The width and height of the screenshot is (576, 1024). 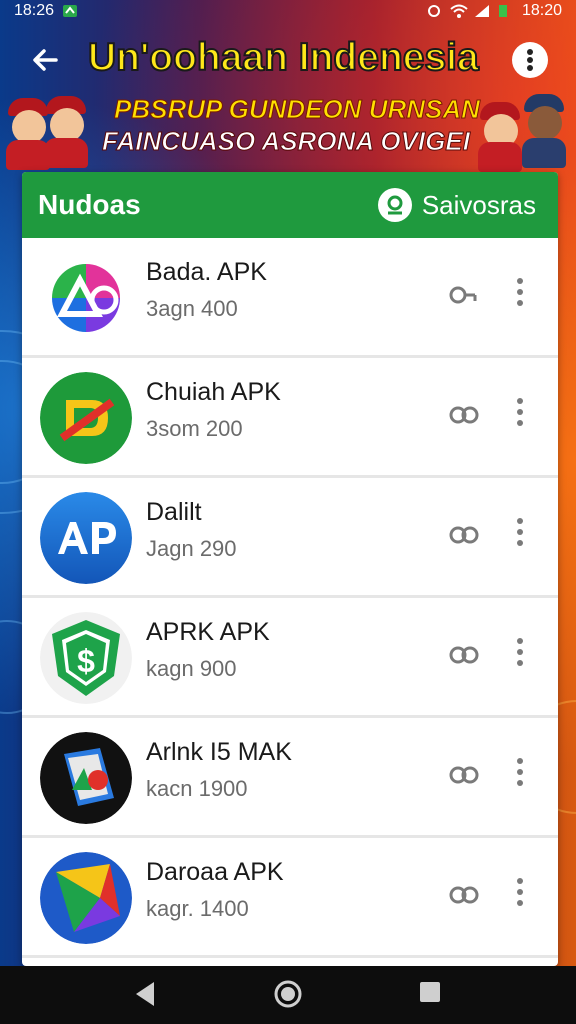 I want to click on nav-home-icon, so click(x=288, y=996).